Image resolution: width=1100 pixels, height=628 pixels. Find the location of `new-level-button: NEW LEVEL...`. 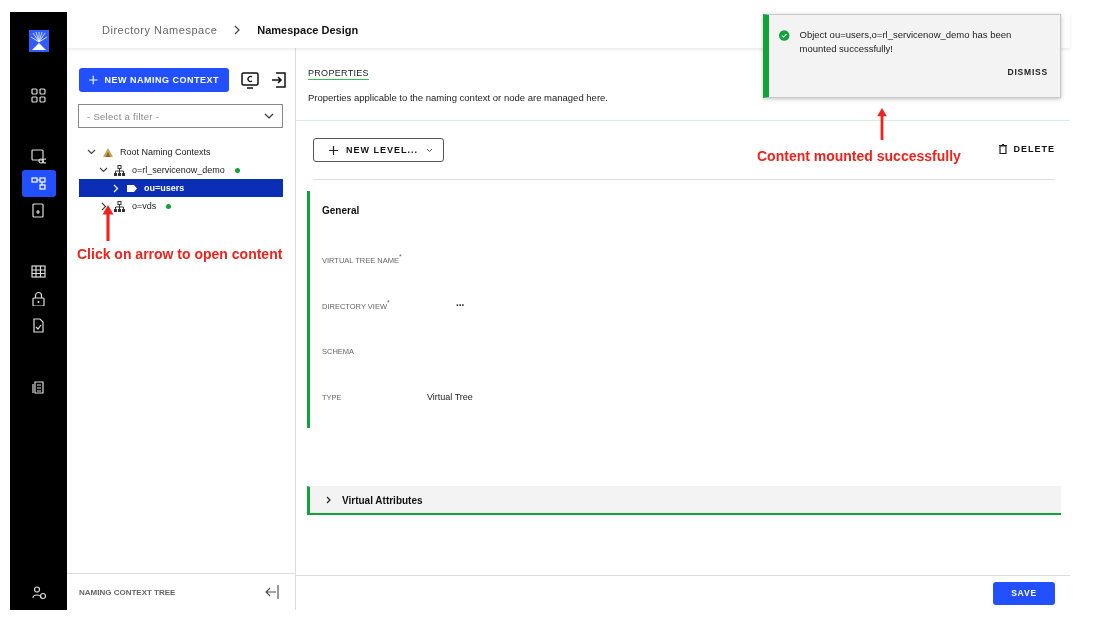

new-level-button: NEW LEVEL... is located at coordinates (378, 150).